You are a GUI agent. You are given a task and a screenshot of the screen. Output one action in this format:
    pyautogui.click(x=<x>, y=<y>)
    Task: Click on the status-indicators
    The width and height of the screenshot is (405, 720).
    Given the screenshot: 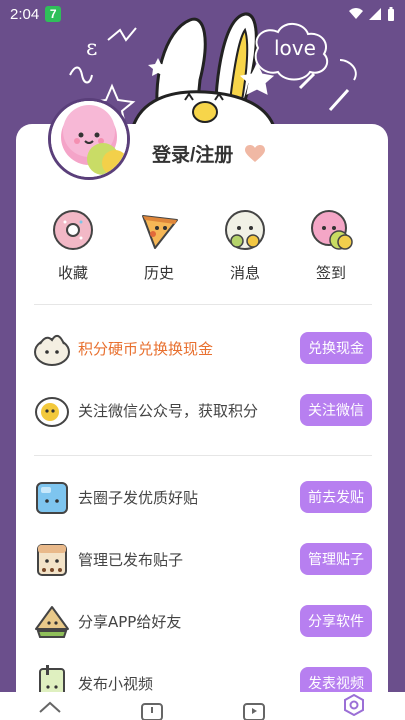 What is the action you would take?
    pyautogui.click(x=372, y=14)
    